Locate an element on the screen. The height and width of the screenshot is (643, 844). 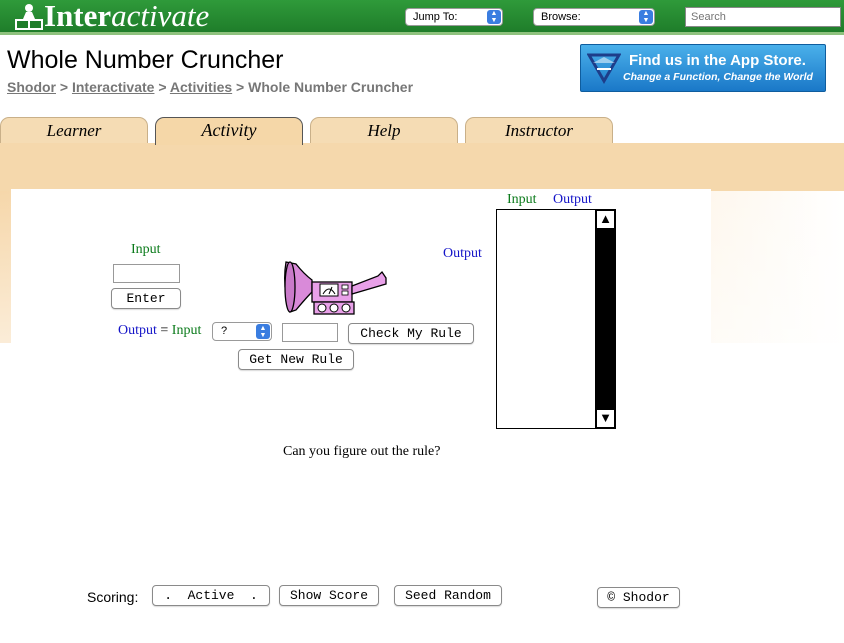
logo-text-activate: activate is located at coordinates (160, 16).